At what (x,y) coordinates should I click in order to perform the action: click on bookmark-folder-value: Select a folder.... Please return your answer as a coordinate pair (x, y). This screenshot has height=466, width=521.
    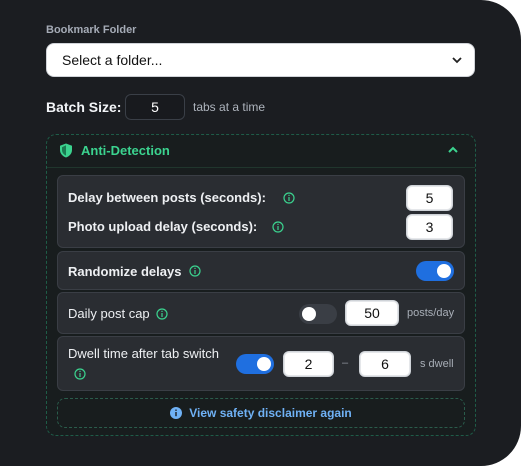
    Looking at the image, I should click on (112, 60).